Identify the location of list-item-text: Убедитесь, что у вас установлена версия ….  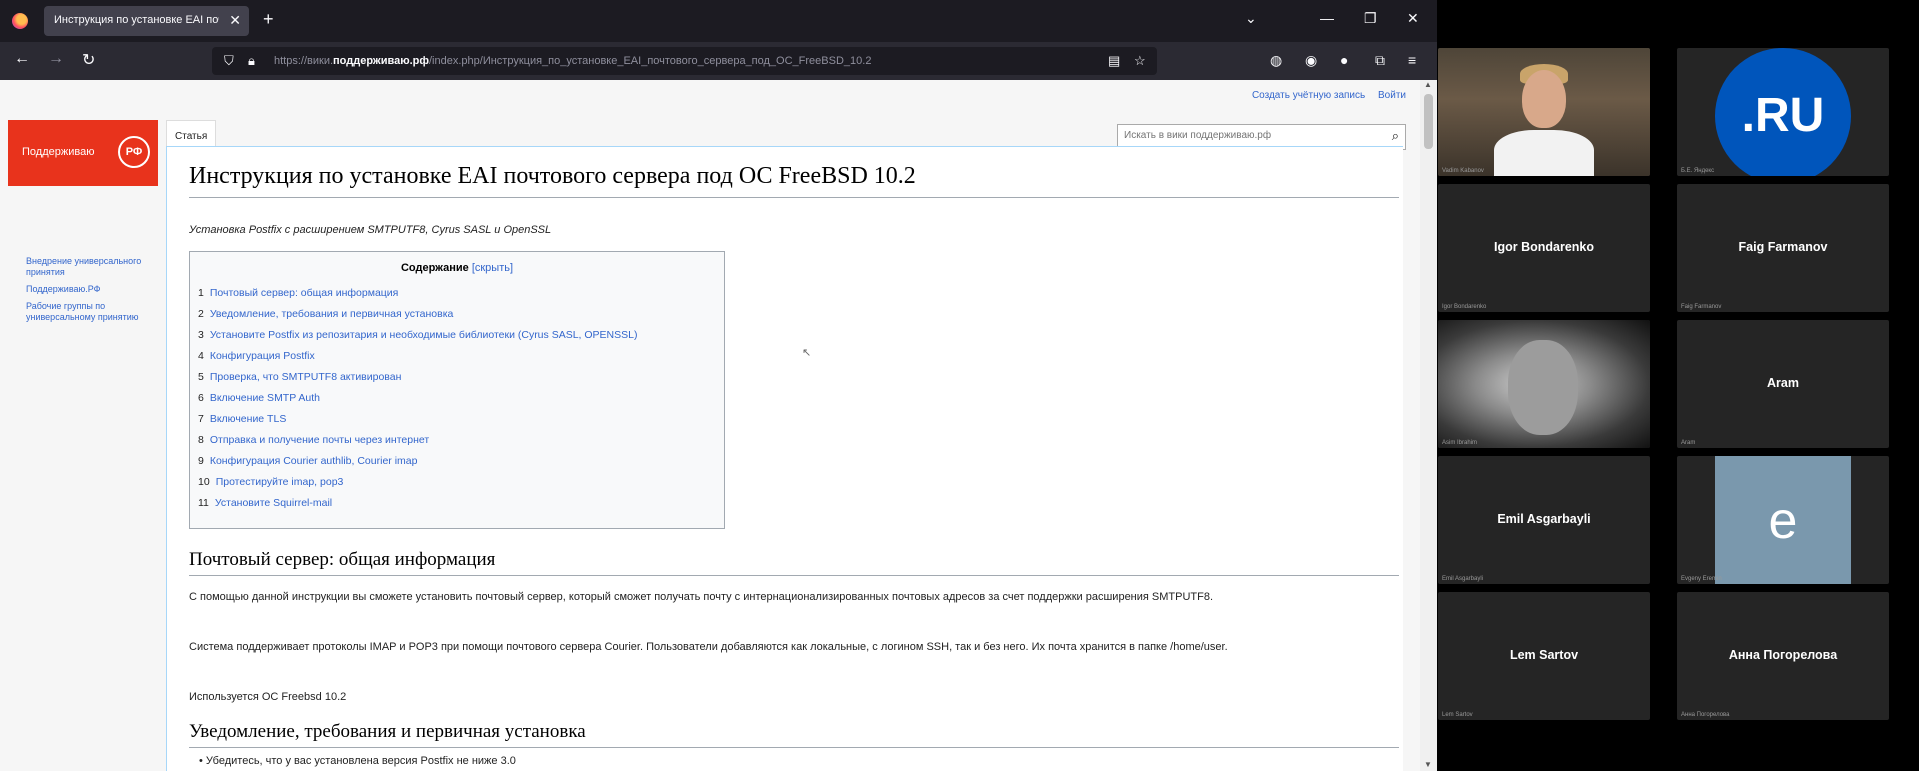
(360, 761).